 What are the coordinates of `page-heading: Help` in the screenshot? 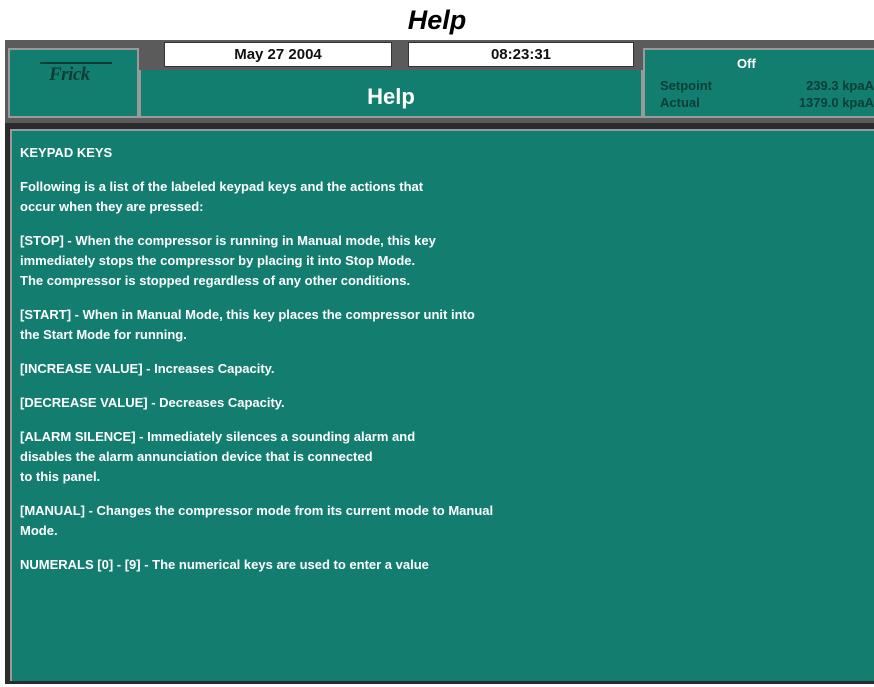 It's located at (437, 20).